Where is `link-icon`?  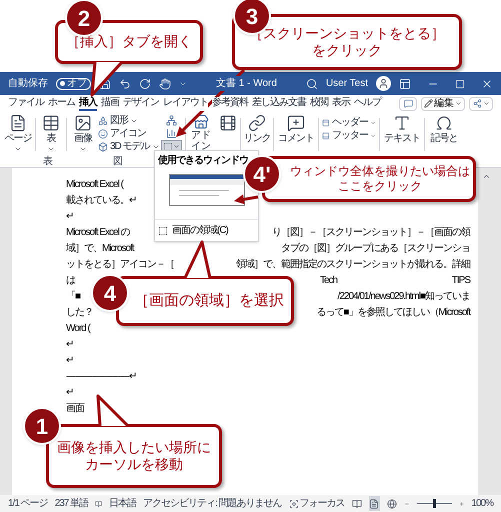 link-icon is located at coordinates (257, 123).